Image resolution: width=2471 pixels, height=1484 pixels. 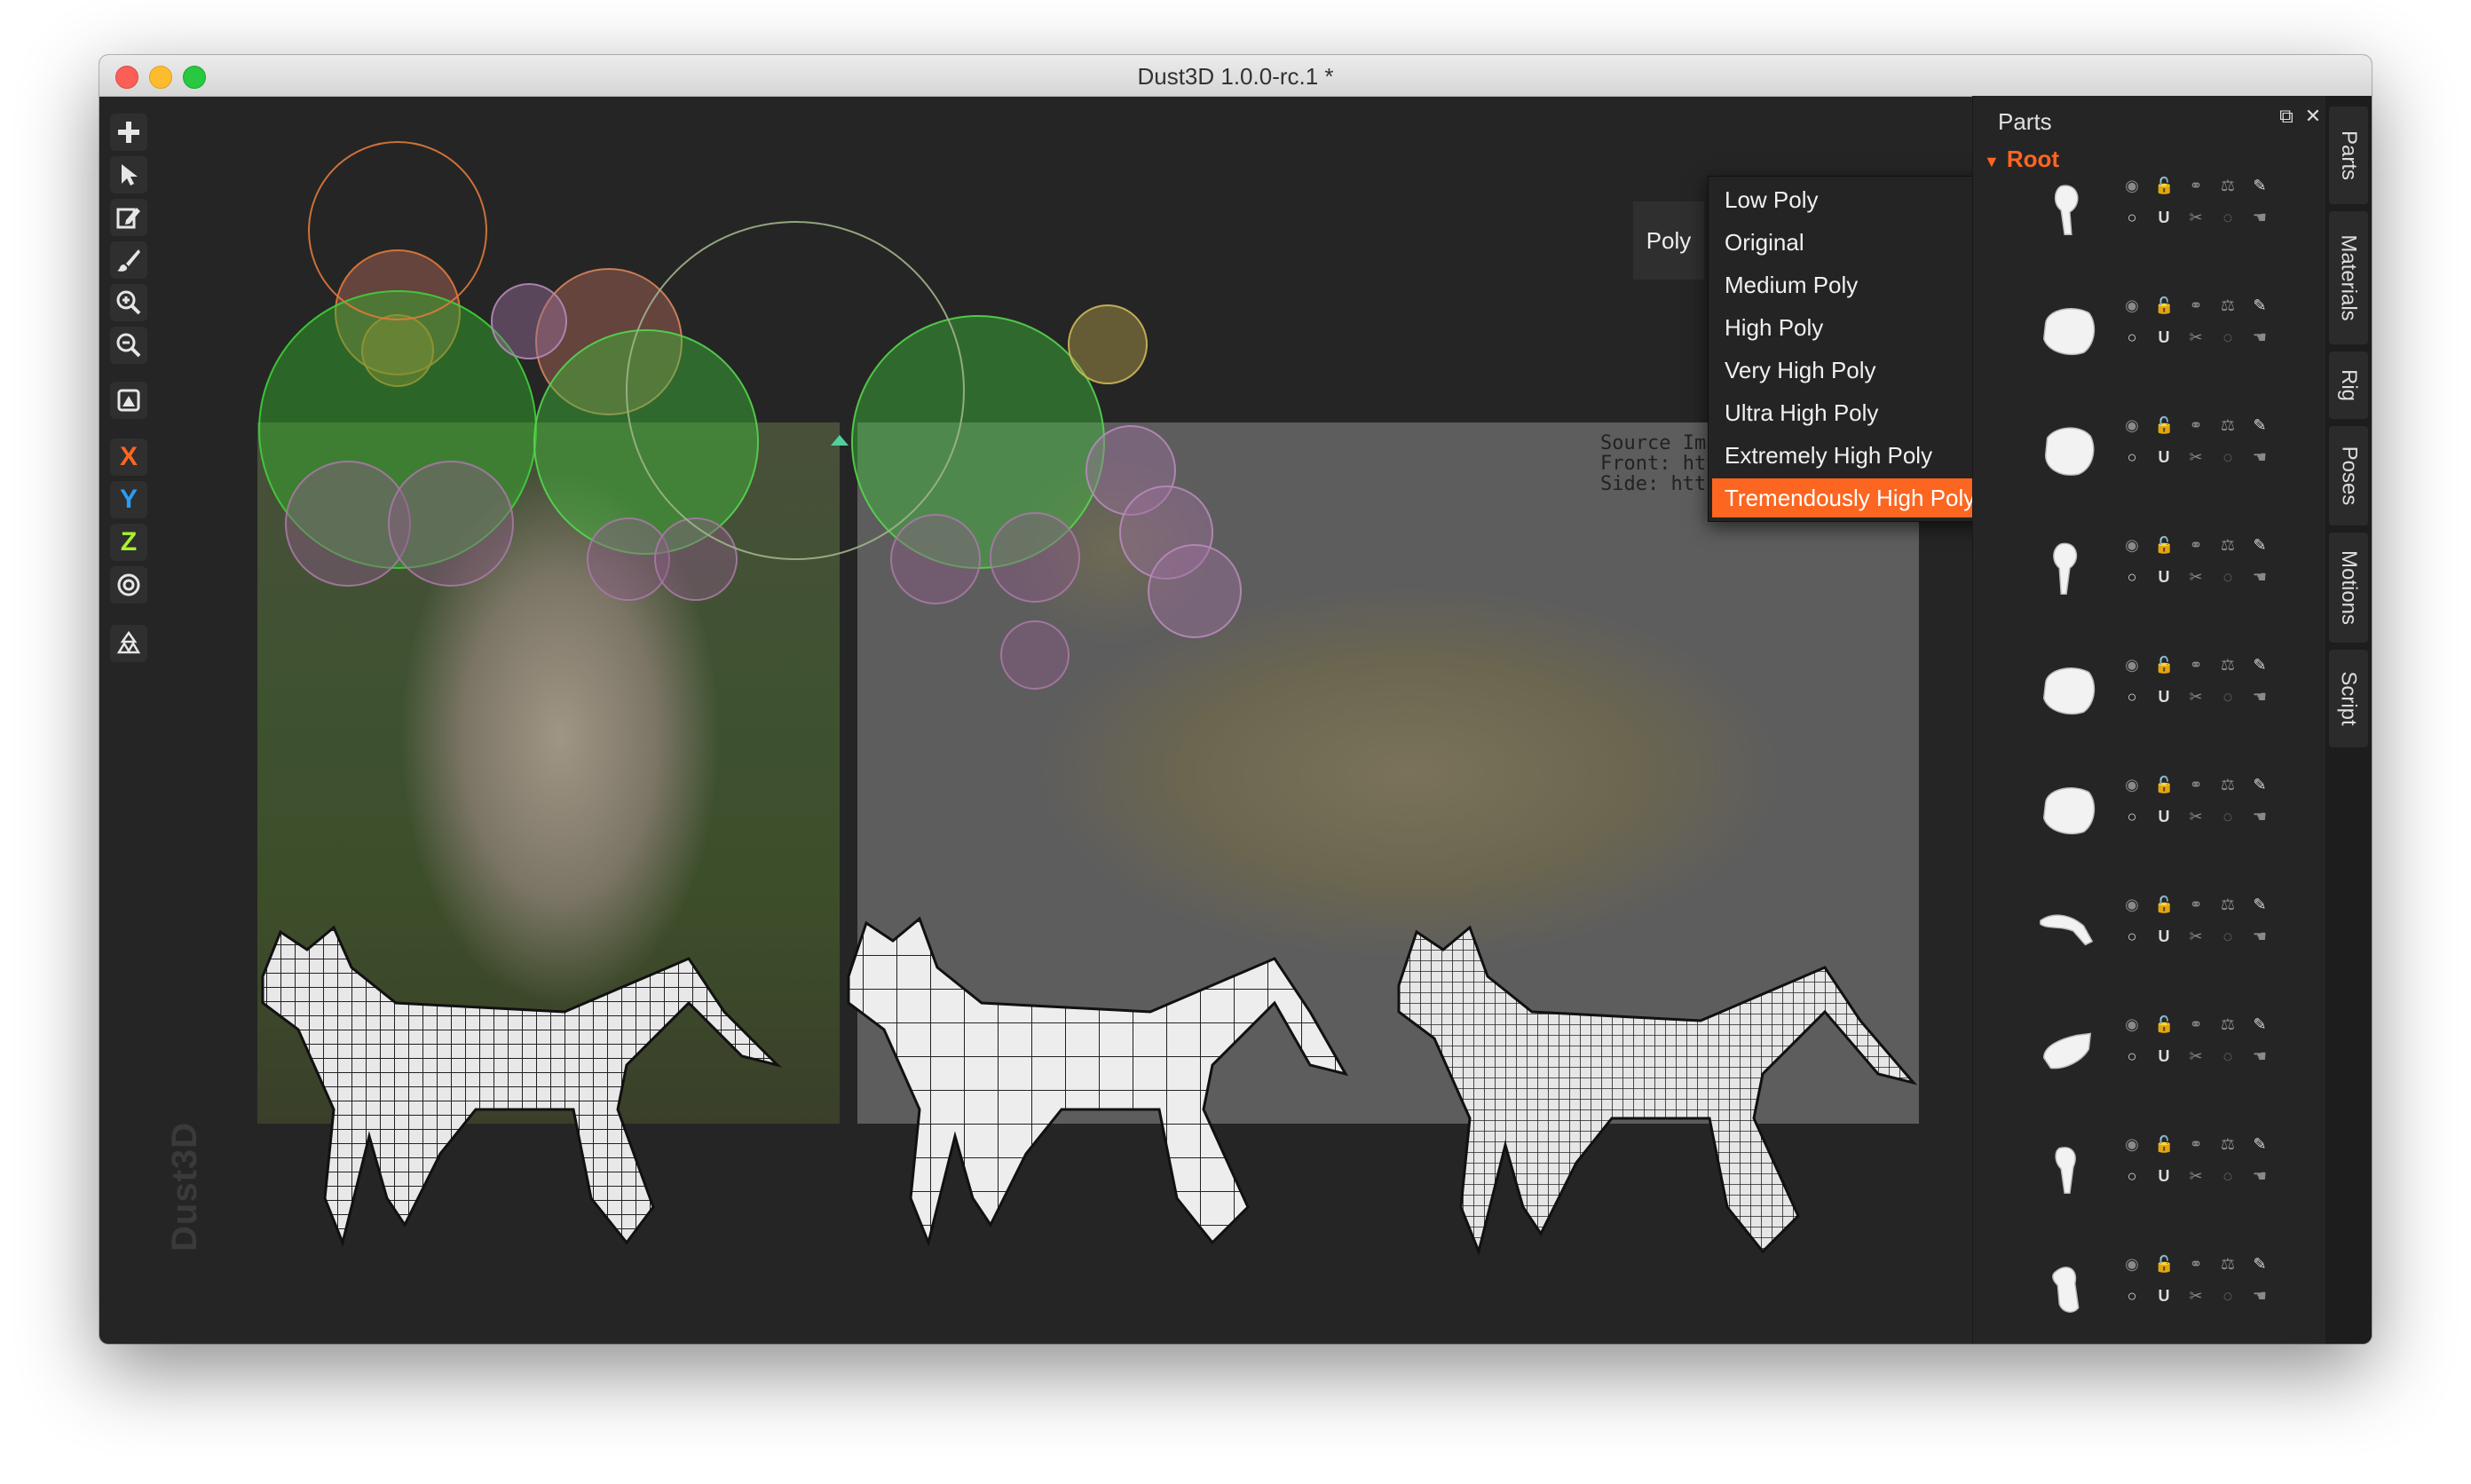 I want to click on paint-brush-icon, so click(x=128, y=260).